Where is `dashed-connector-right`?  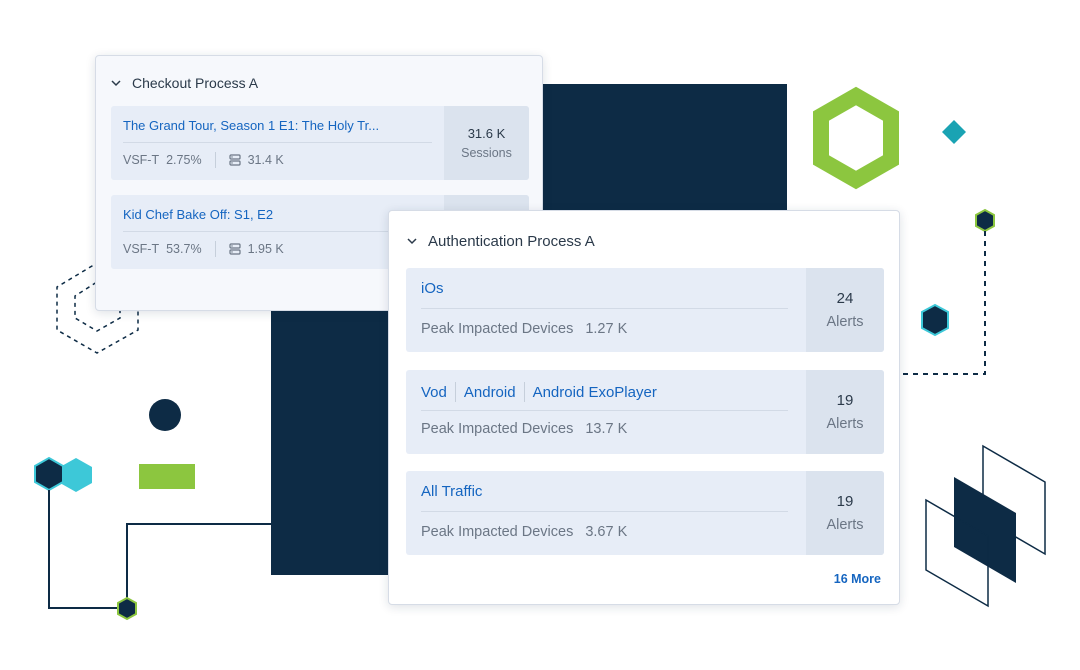
dashed-connector-right is located at coordinates (943, 303).